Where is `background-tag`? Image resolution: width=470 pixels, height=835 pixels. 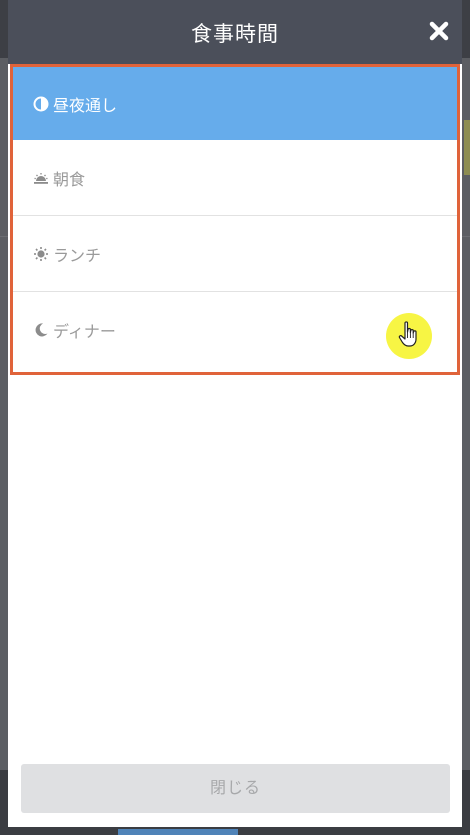 background-tag is located at coordinates (467, 147).